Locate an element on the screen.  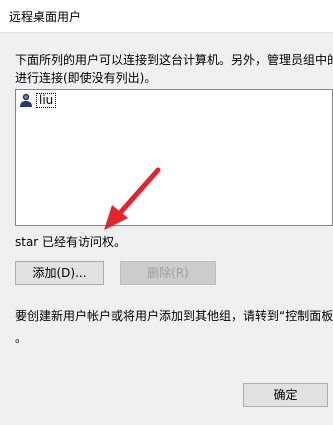
description-line-2: 进行连接(即使没有列出)。 is located at coordinates (86, 78).